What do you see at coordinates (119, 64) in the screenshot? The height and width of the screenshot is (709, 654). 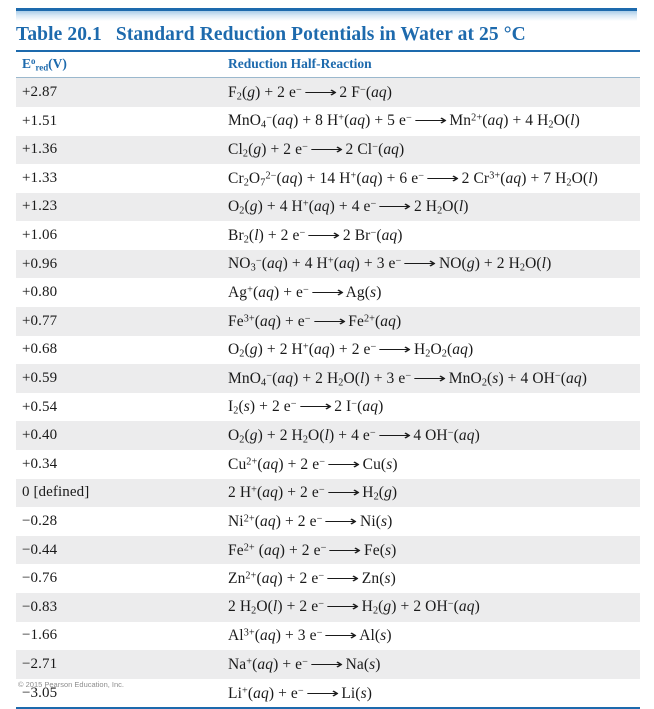 I see `column-header-potential: Eored(V)` at bounding box center [119, 64].